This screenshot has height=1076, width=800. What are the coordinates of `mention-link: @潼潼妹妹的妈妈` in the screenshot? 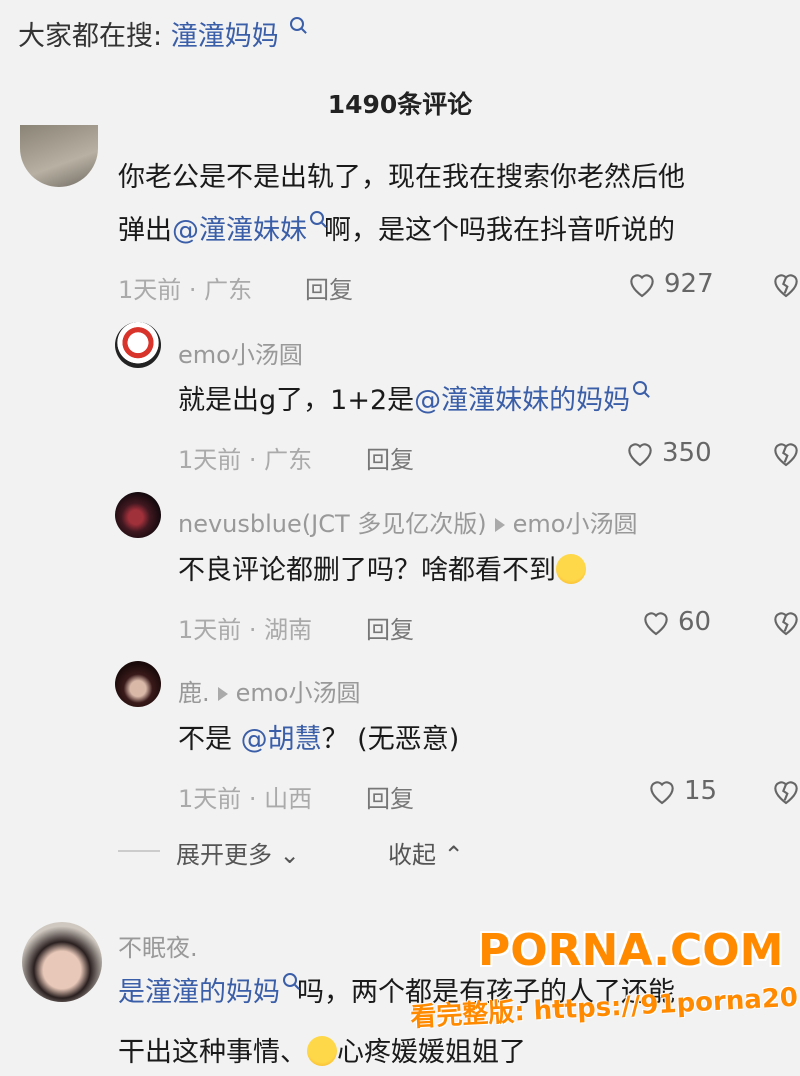 It's located at (522, 400).